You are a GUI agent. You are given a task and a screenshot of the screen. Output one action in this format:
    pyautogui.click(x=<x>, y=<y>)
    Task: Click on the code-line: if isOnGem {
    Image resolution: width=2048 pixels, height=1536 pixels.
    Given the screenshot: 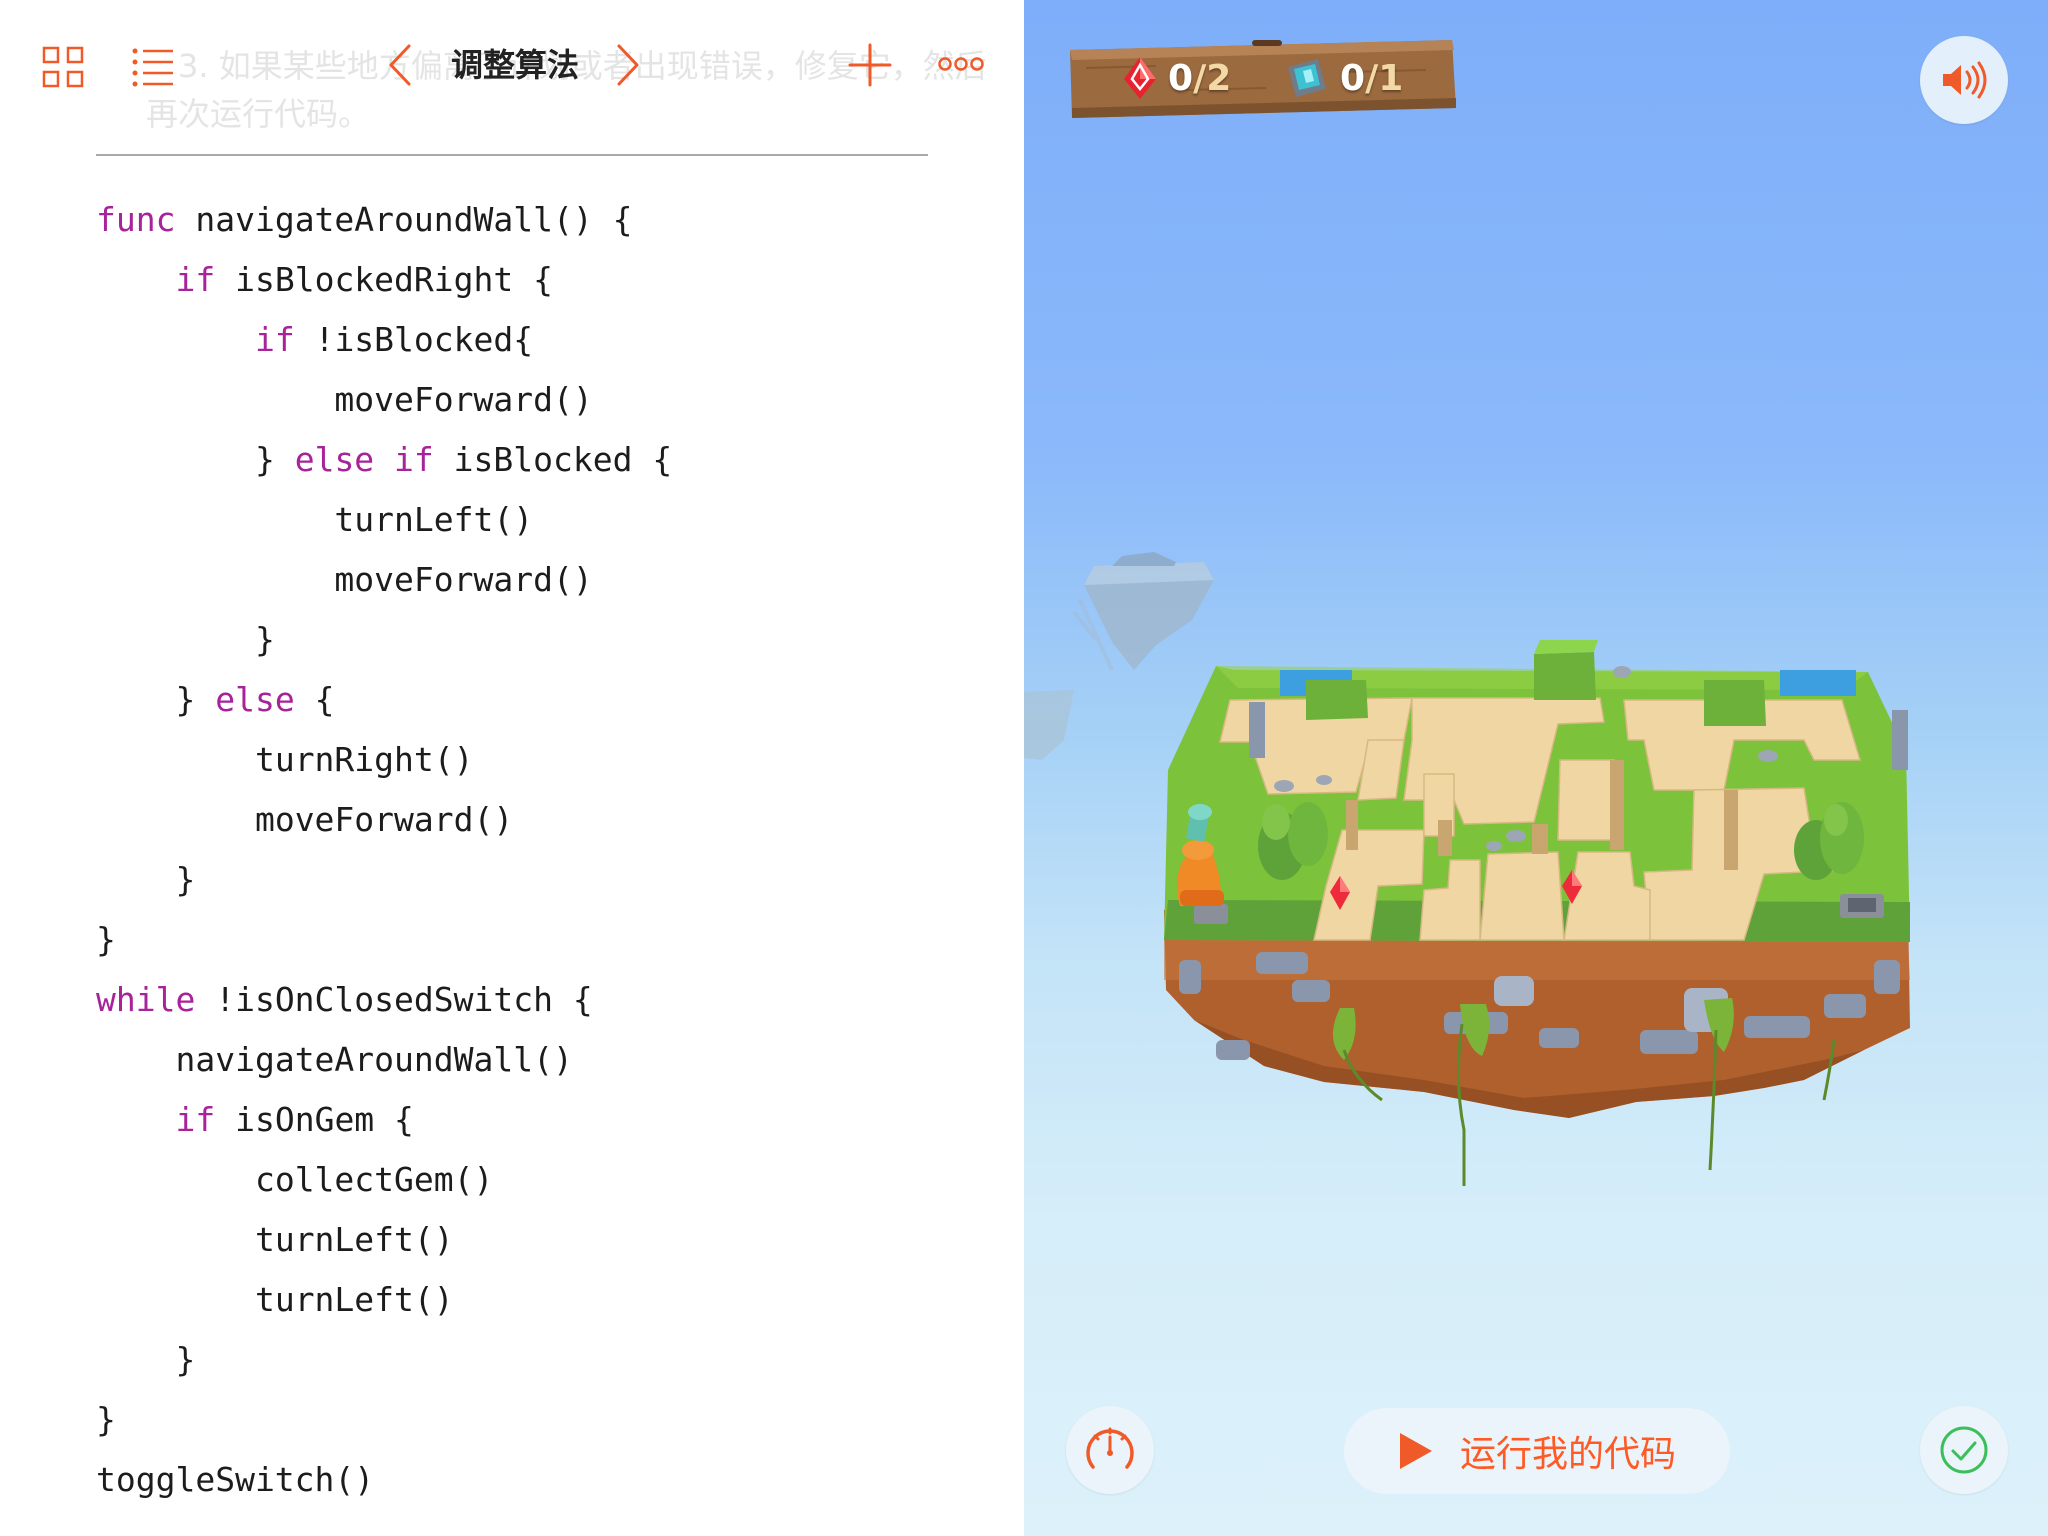 What is the action you would take?
    pyautogui.click(x=384, y=1120)
    